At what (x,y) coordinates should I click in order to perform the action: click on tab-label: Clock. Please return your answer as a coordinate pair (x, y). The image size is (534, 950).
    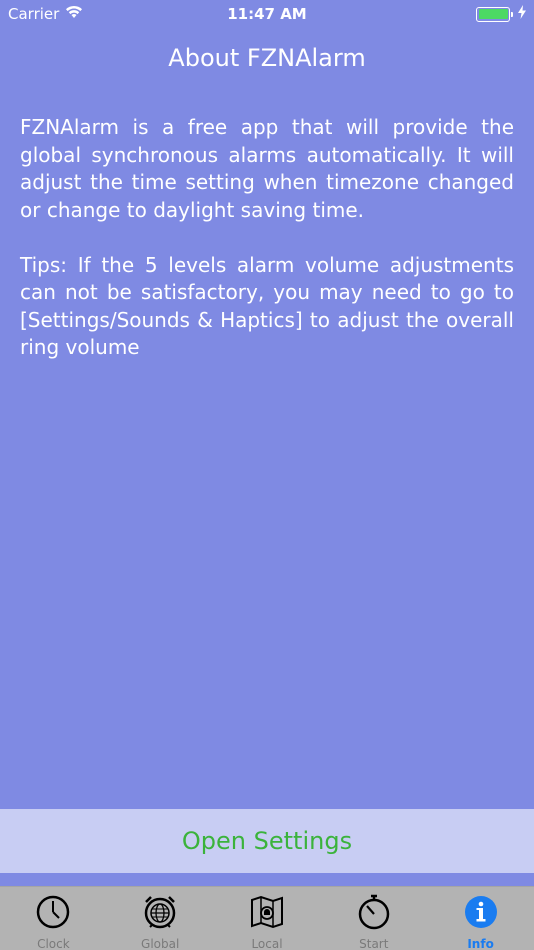
    Looking at the image, I should click on (53, 943).